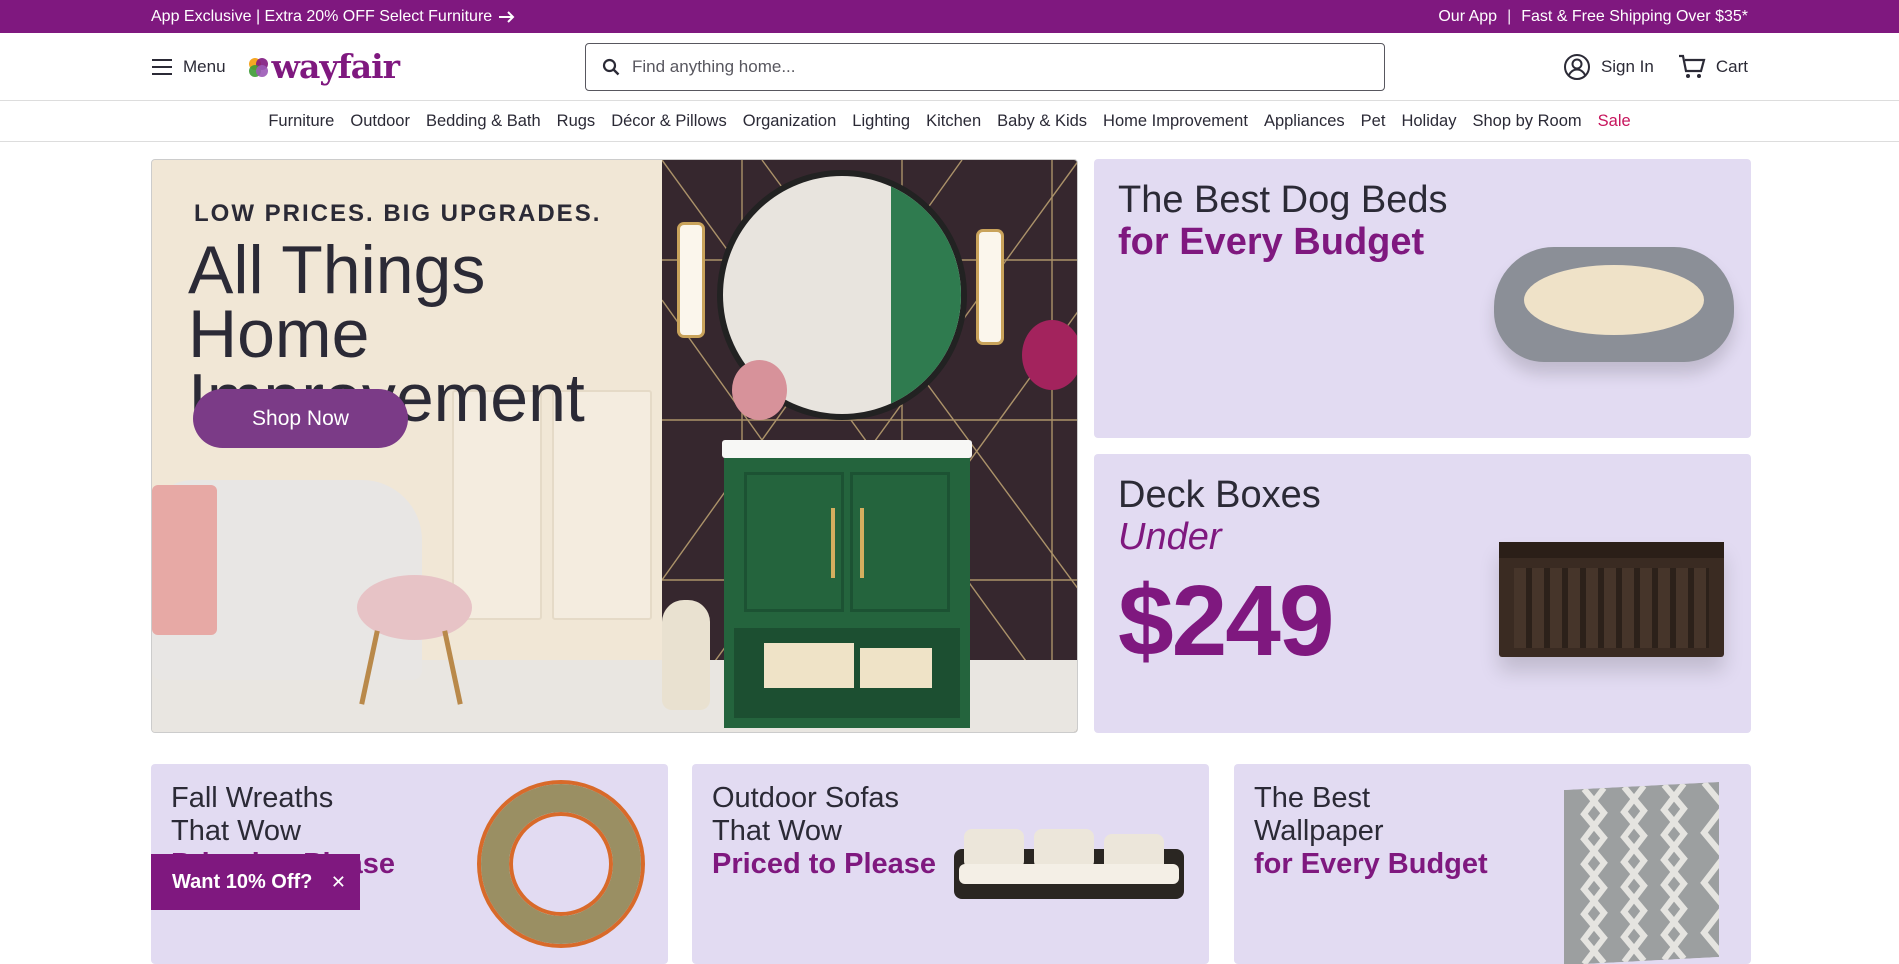  What do you see at coordinates (184, 560) in the screenshot?
I see `pink-towel-image` at bounding box center [184, 560].